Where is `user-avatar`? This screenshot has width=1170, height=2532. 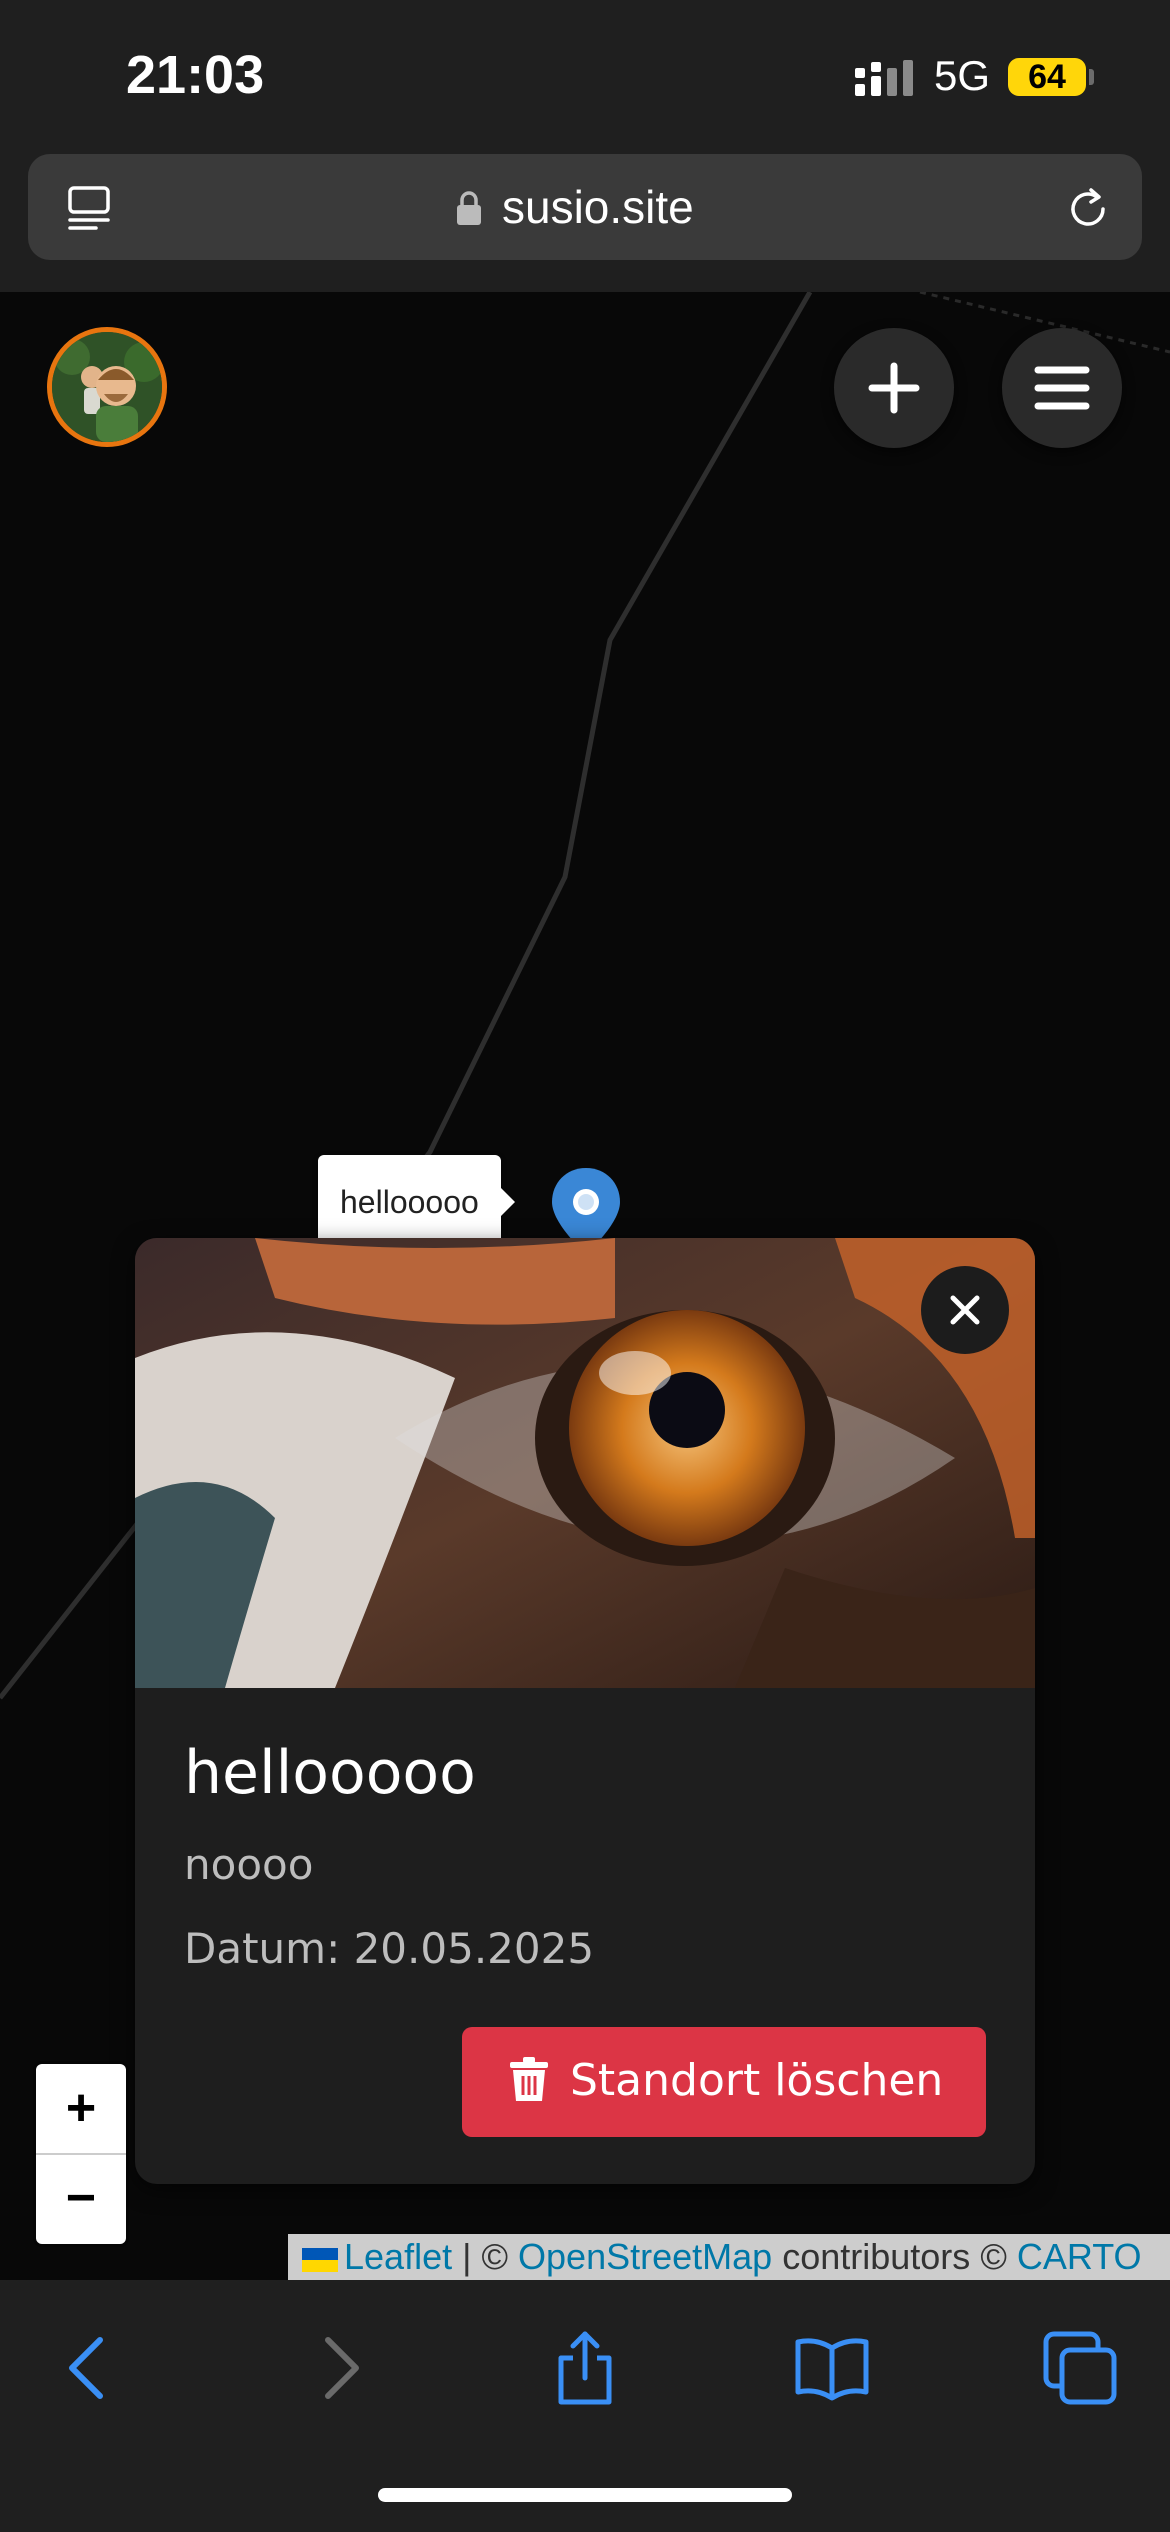 user-avatar is located at coordinates (107, 387).